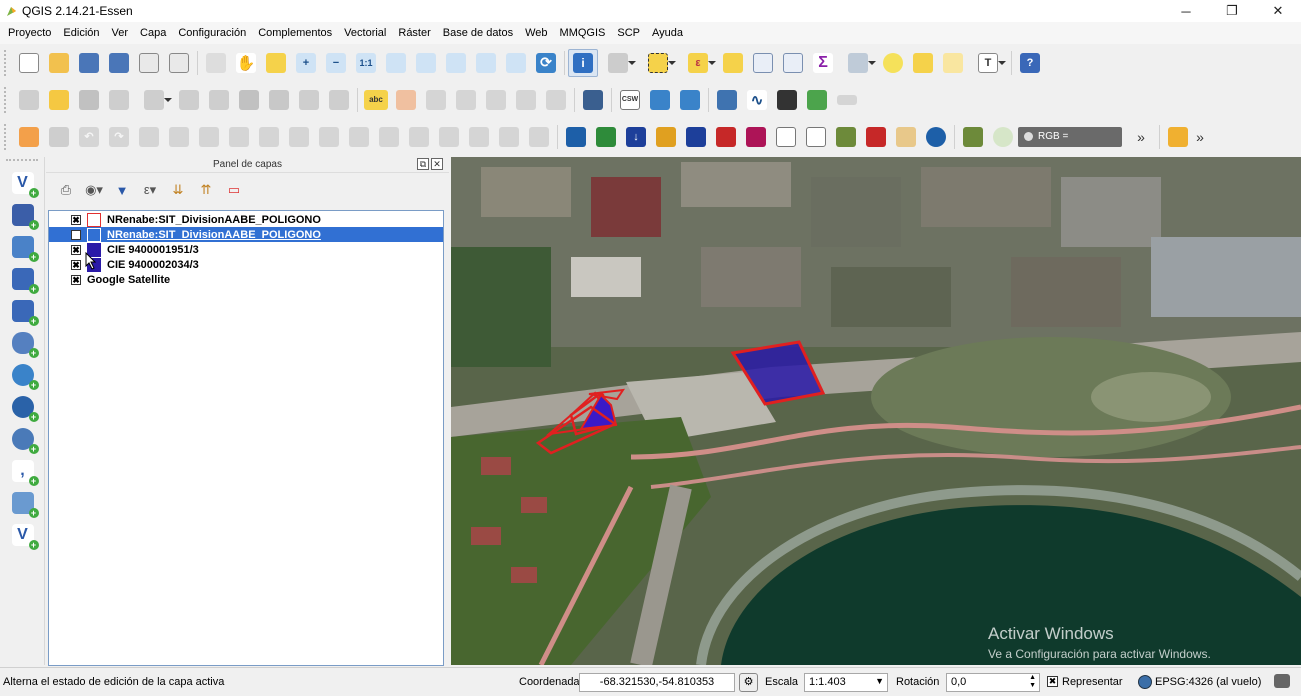 The height and width of the screenshot is (696, 1301). I want to click on menu-ver: Ver, so click(120, 33).